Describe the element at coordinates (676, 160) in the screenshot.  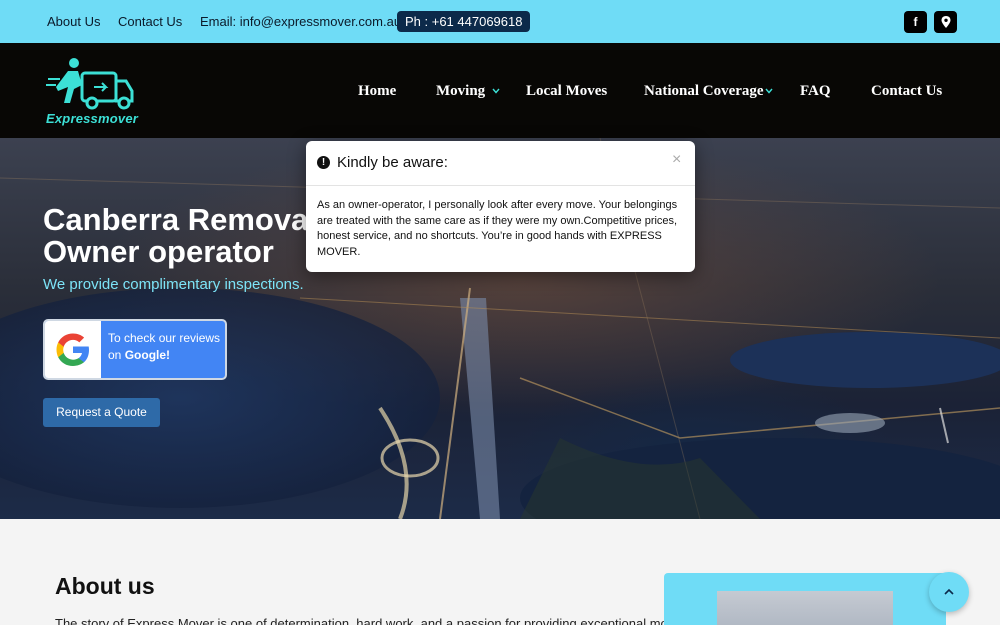
I see `close-icon: ×` at that location.